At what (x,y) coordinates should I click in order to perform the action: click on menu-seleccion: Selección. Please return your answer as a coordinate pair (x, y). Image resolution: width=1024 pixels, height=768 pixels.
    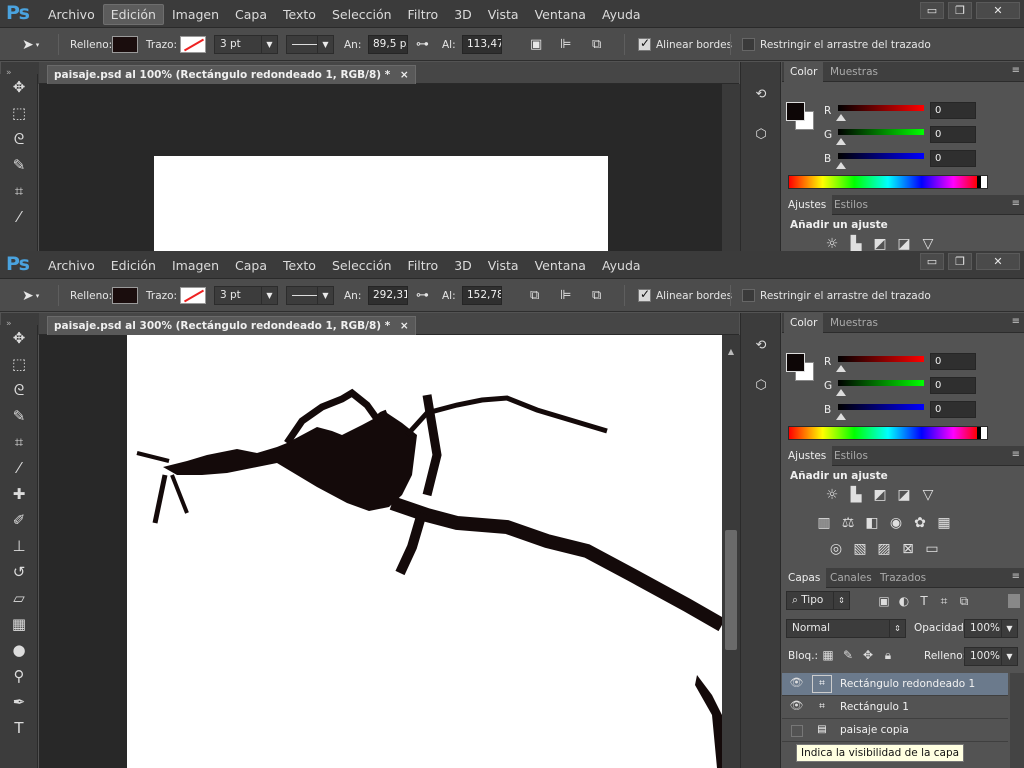
    Looking at the image, I should click on (362, 265).